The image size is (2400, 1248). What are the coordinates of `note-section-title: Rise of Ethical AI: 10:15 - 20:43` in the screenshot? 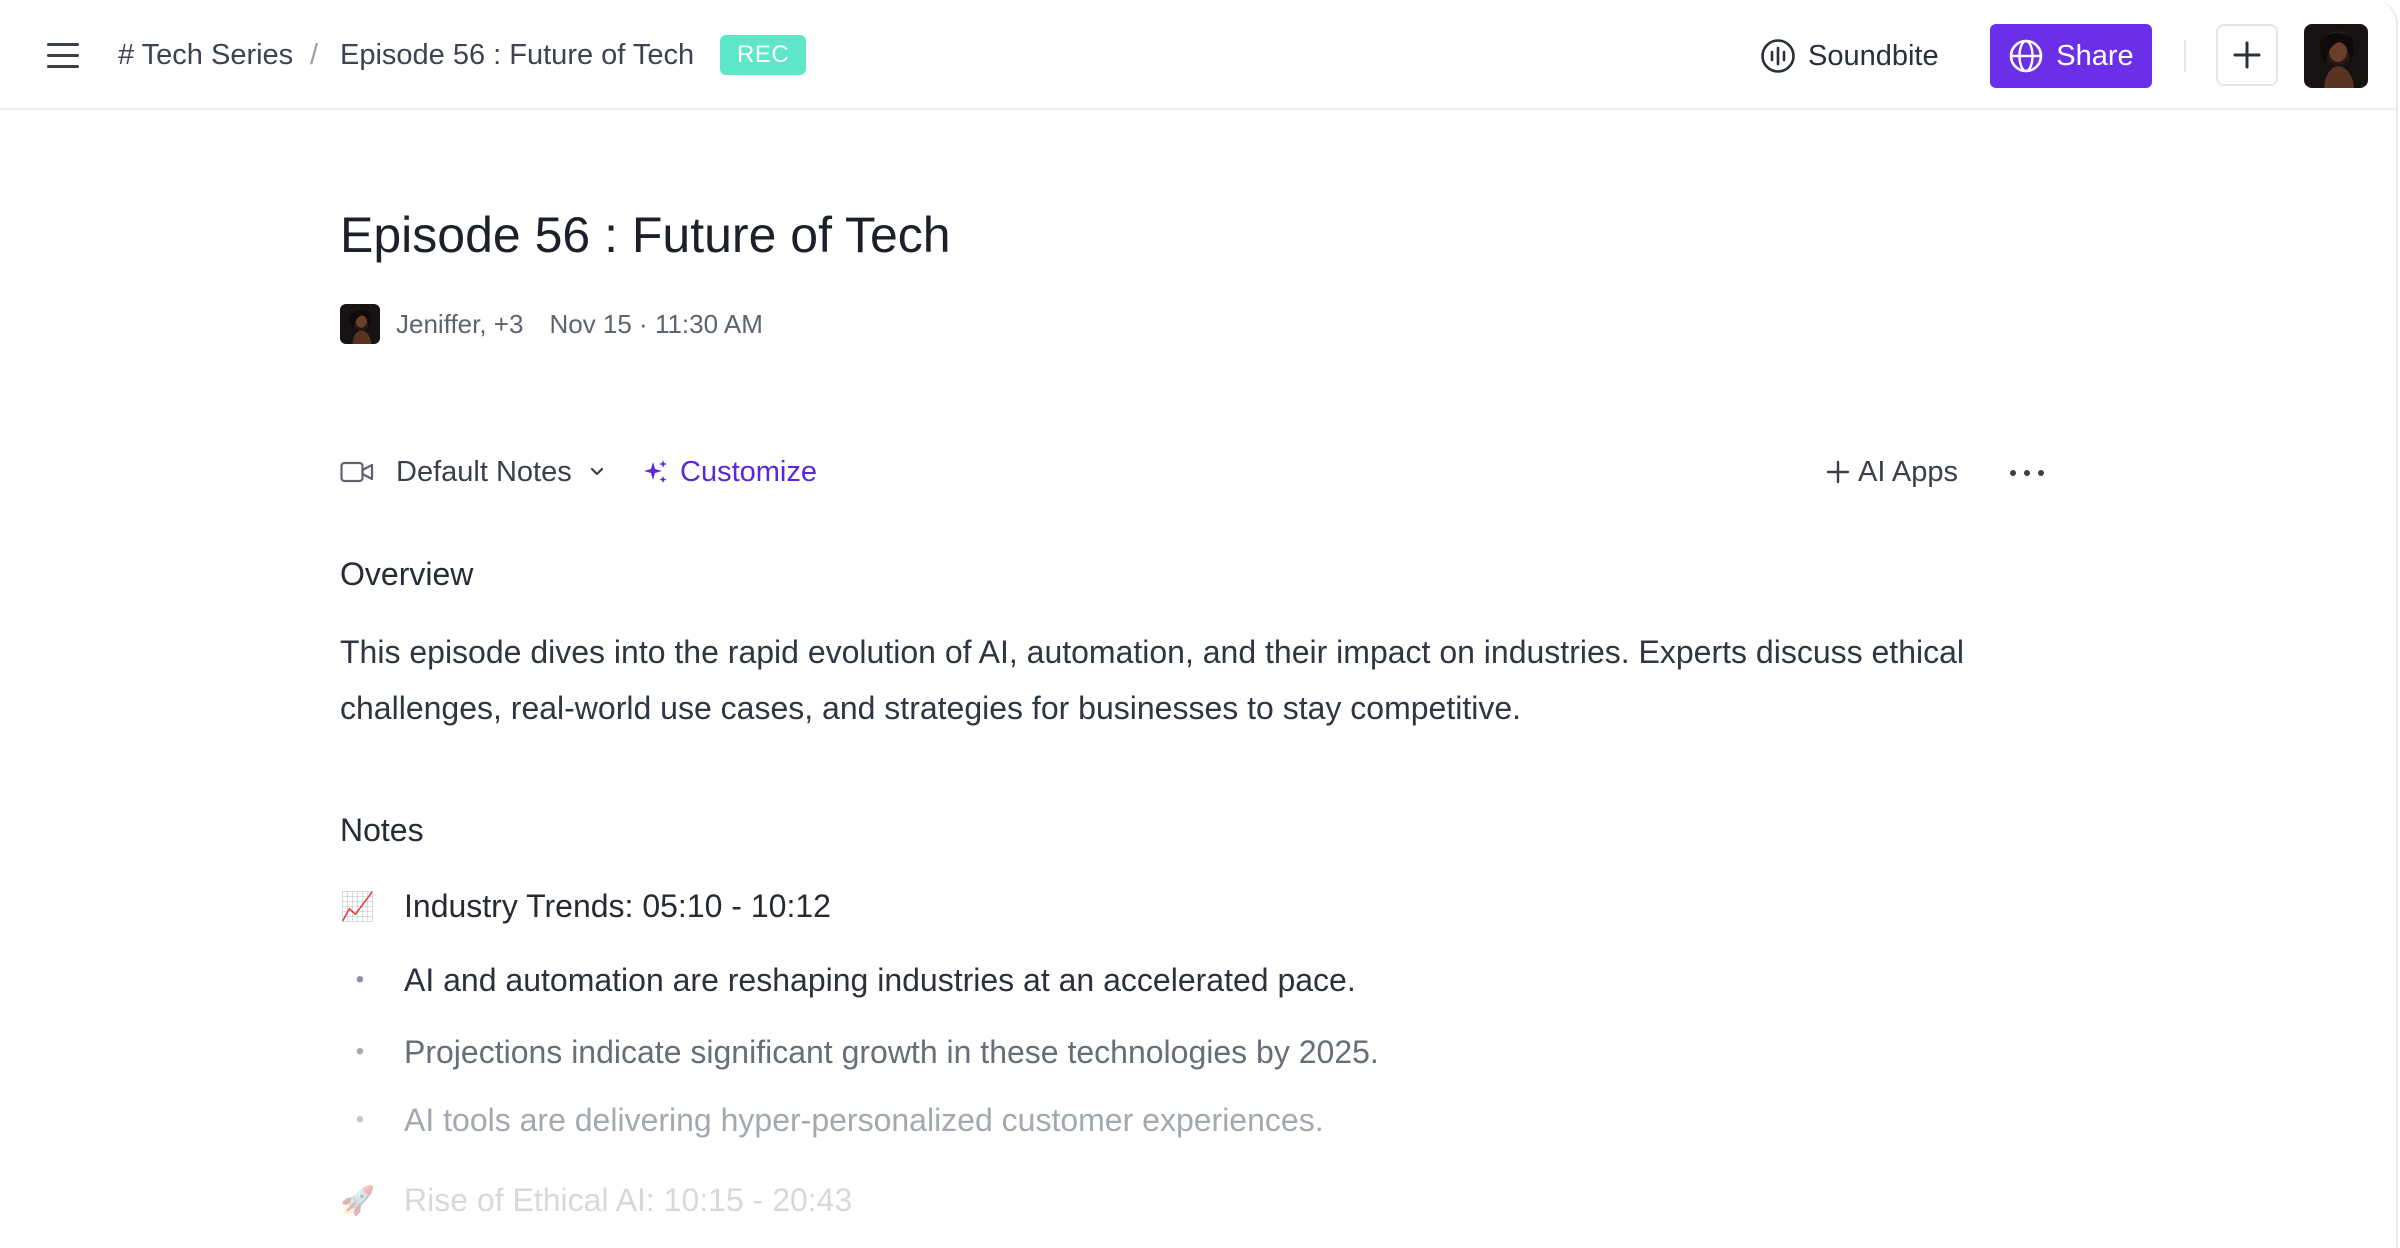 It's located at (628, 1200).